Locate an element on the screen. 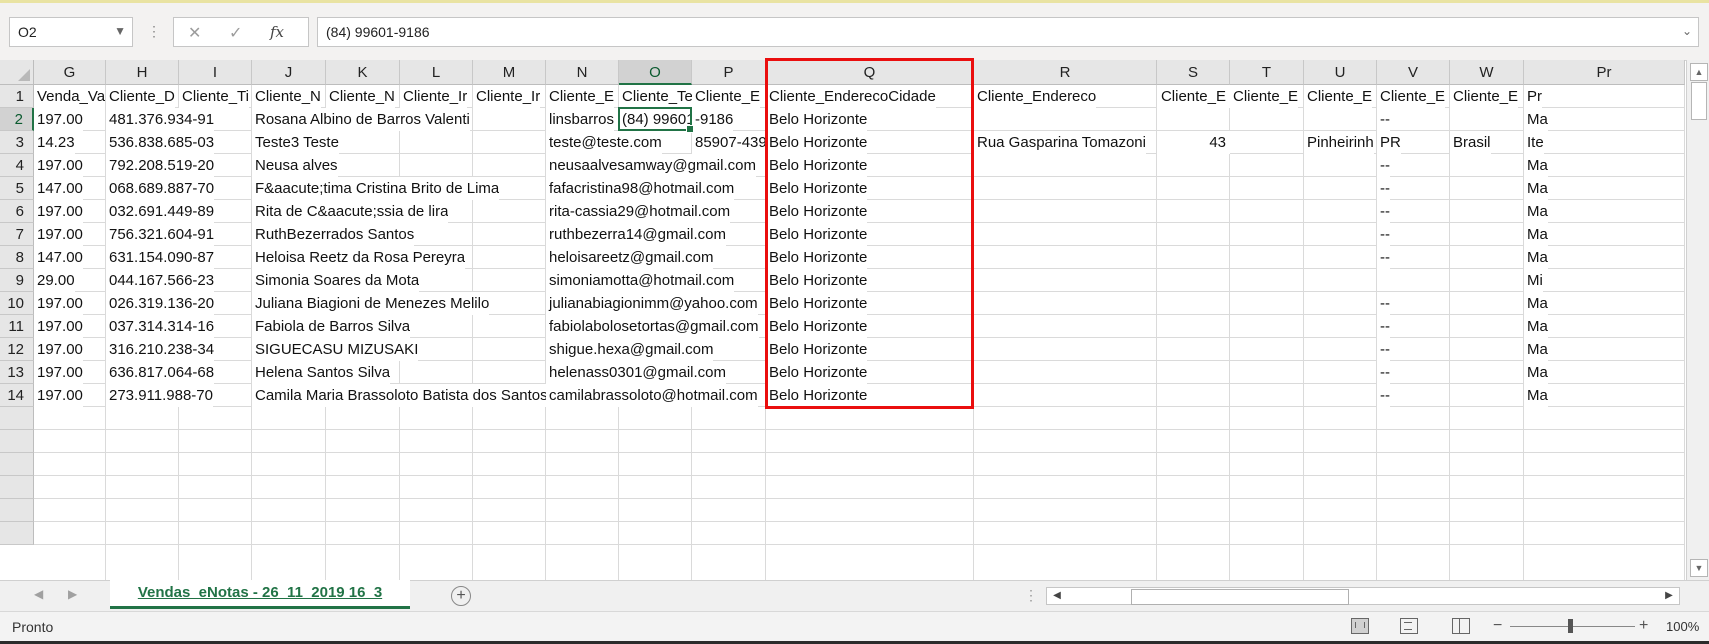 The height and width of the screenshot is (644, 1709). cell-n: ruthbezerra14@gmail.com is located at coordinates (636, 234).